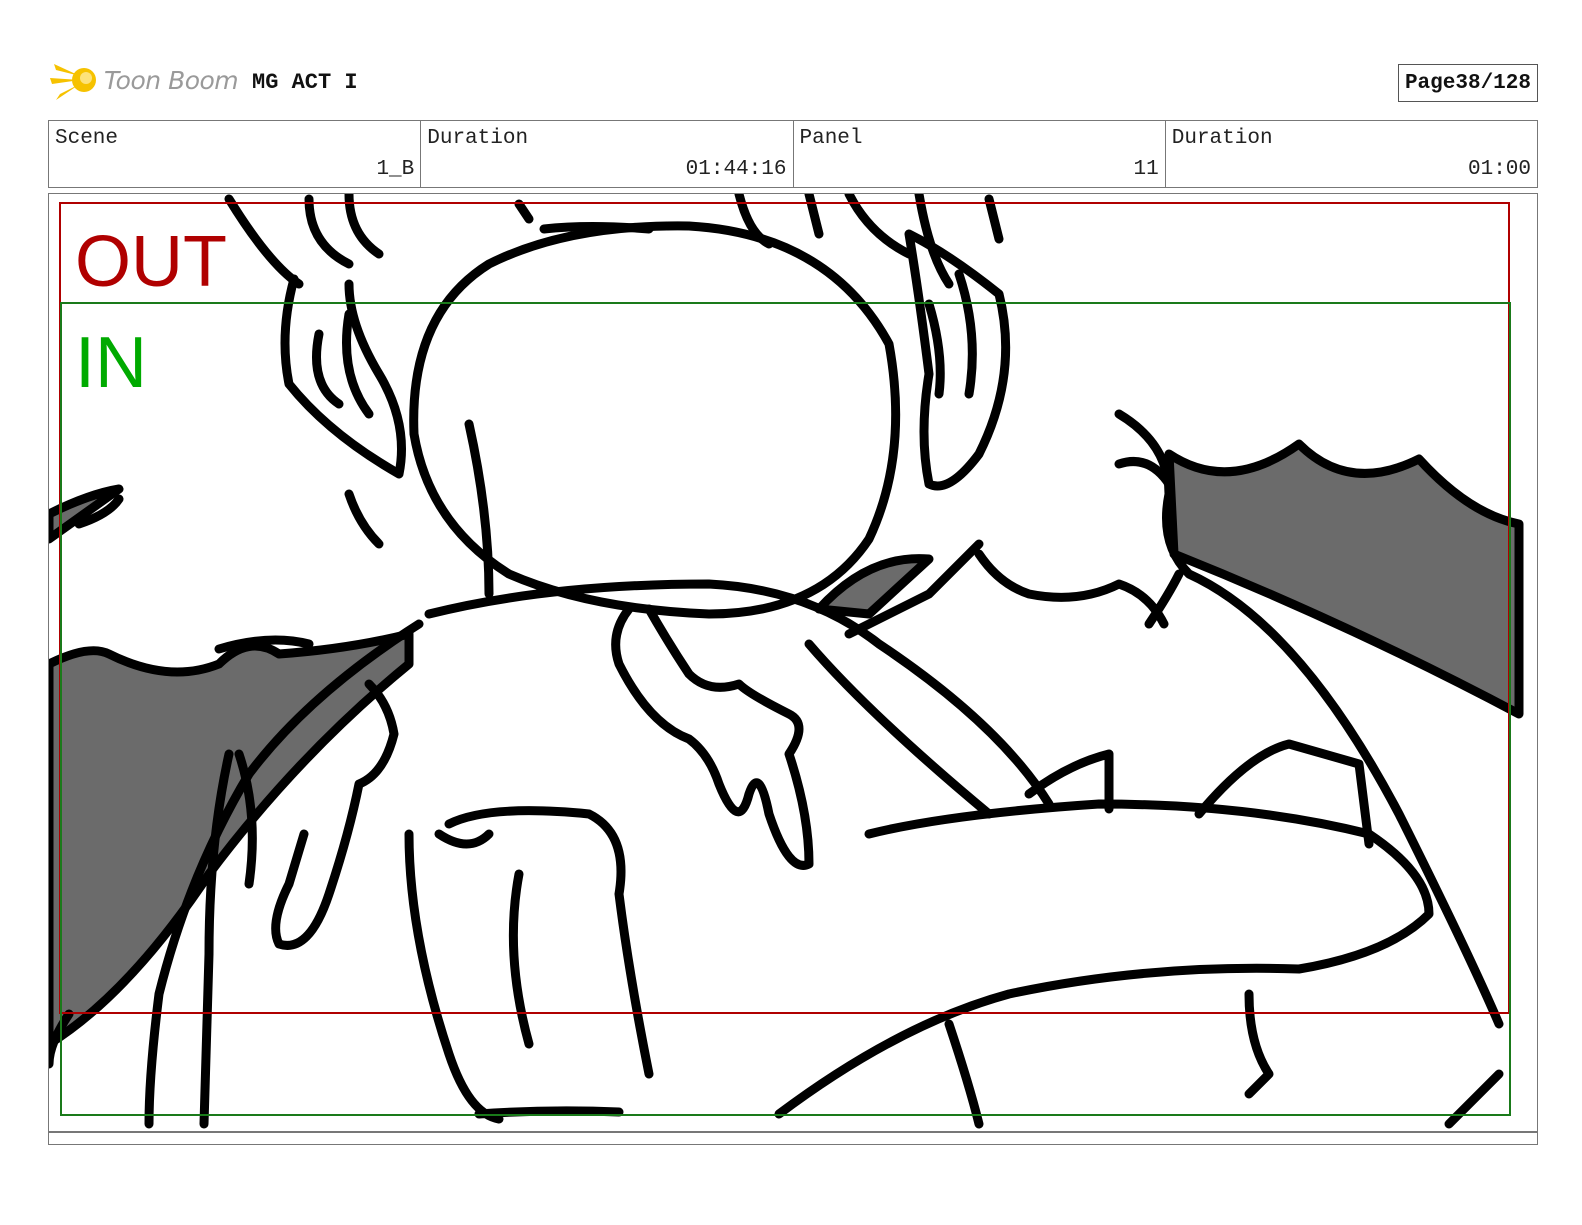  I want to click on panel-duration-cell: Duration 01:00, so click(1351, 154).